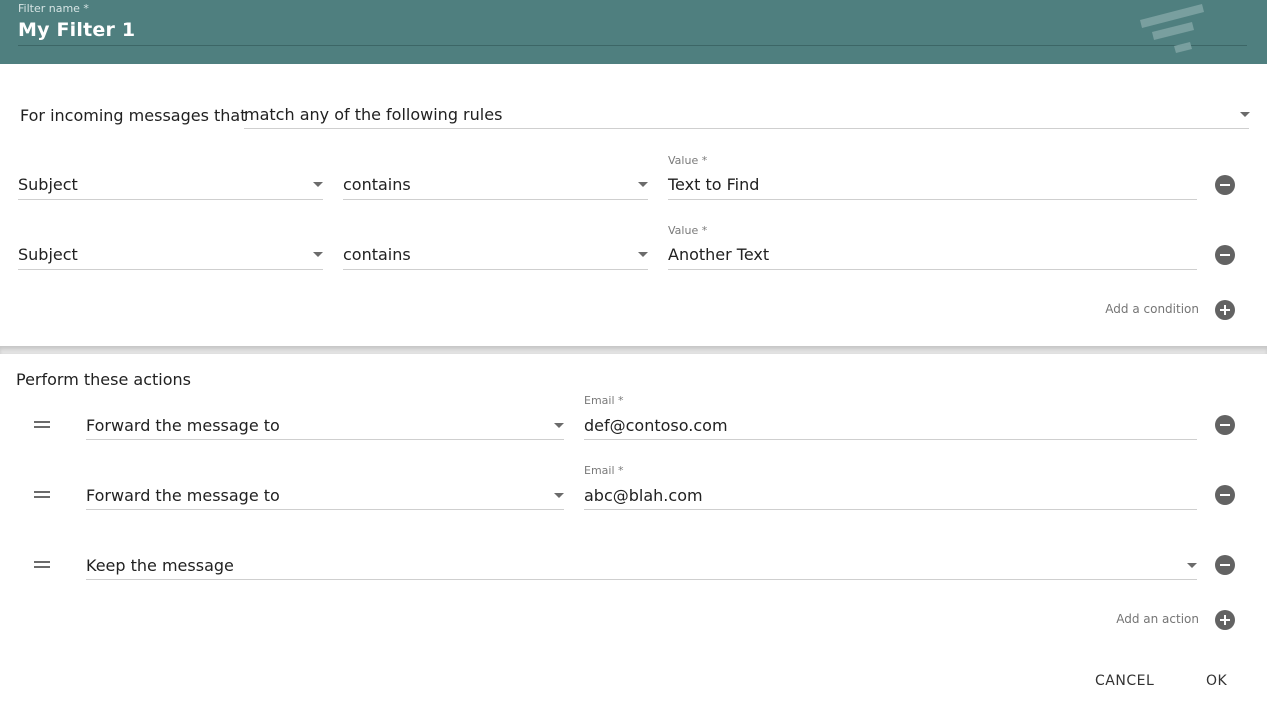  I want to click on filter-name-underline, so click(632, 45).